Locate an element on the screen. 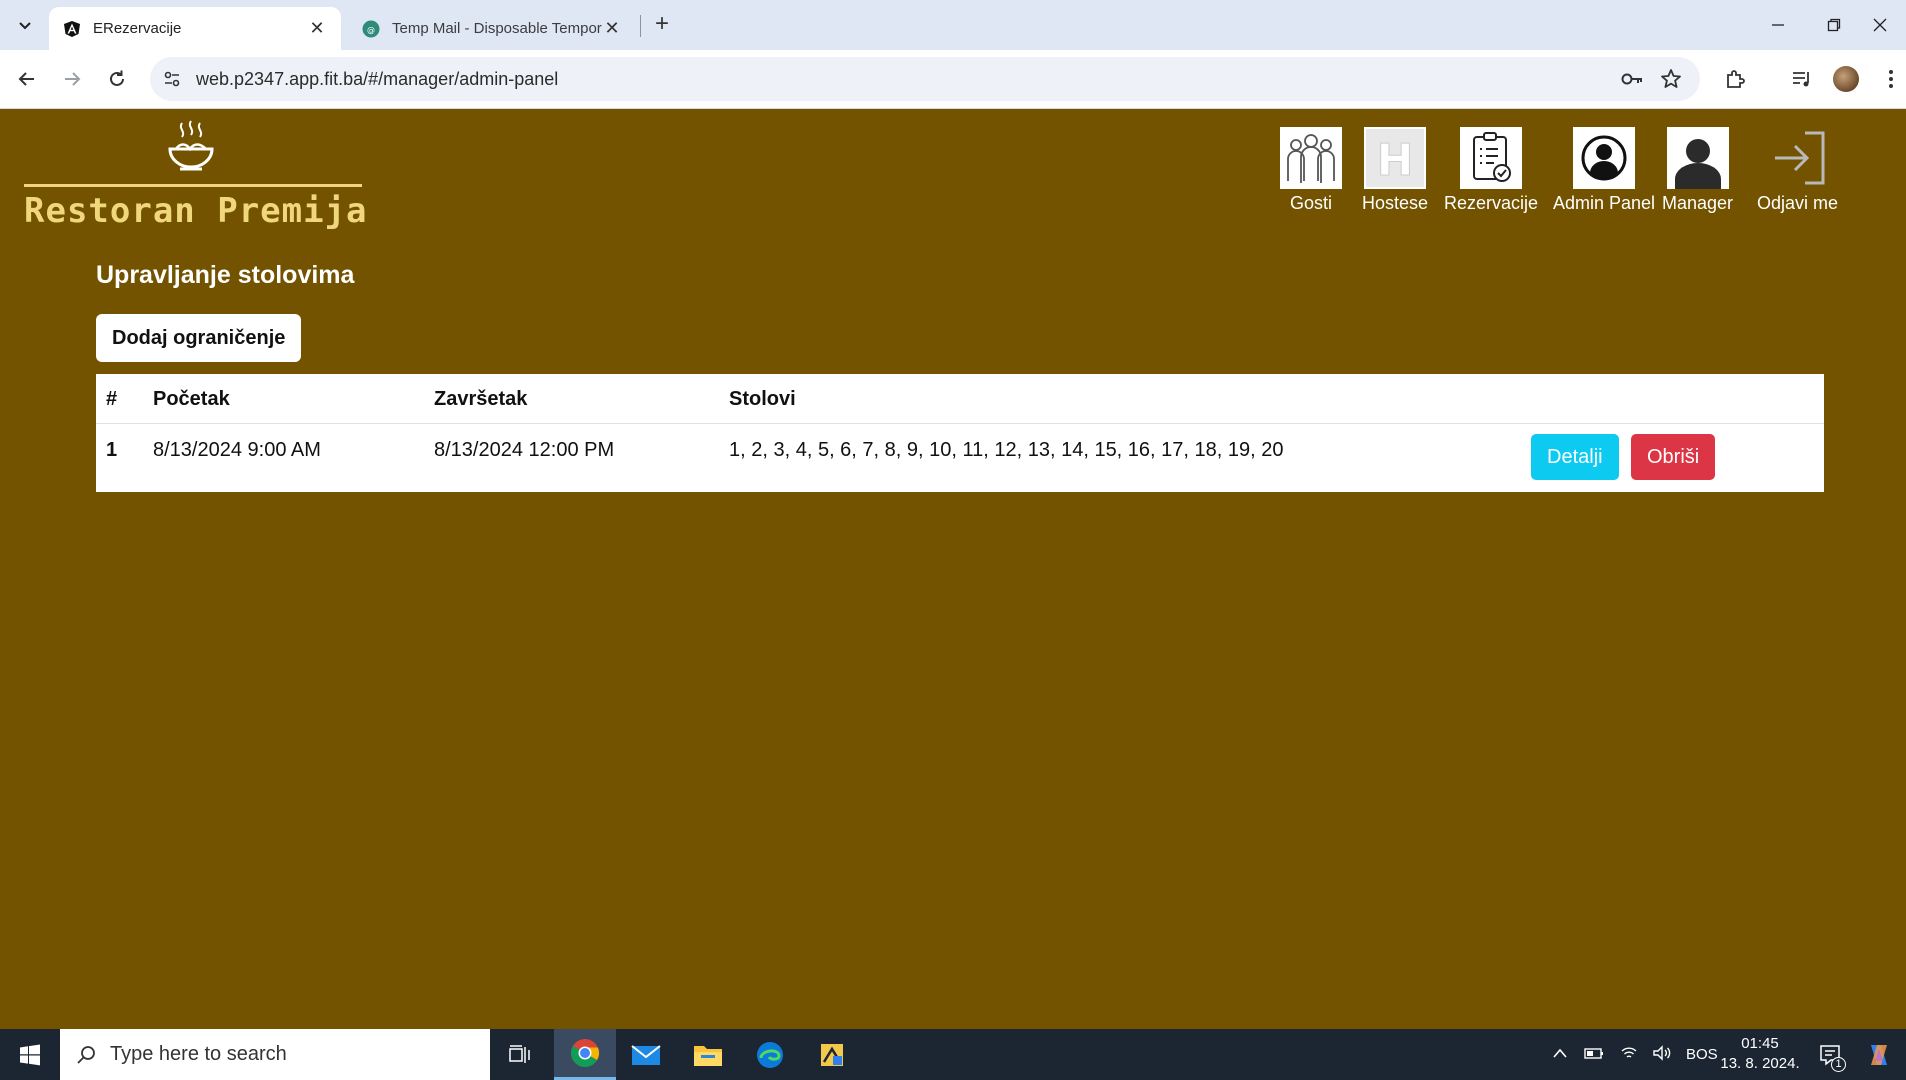  nav-odjavi-me: Odjavi me is located at coordinates (1797, 170).